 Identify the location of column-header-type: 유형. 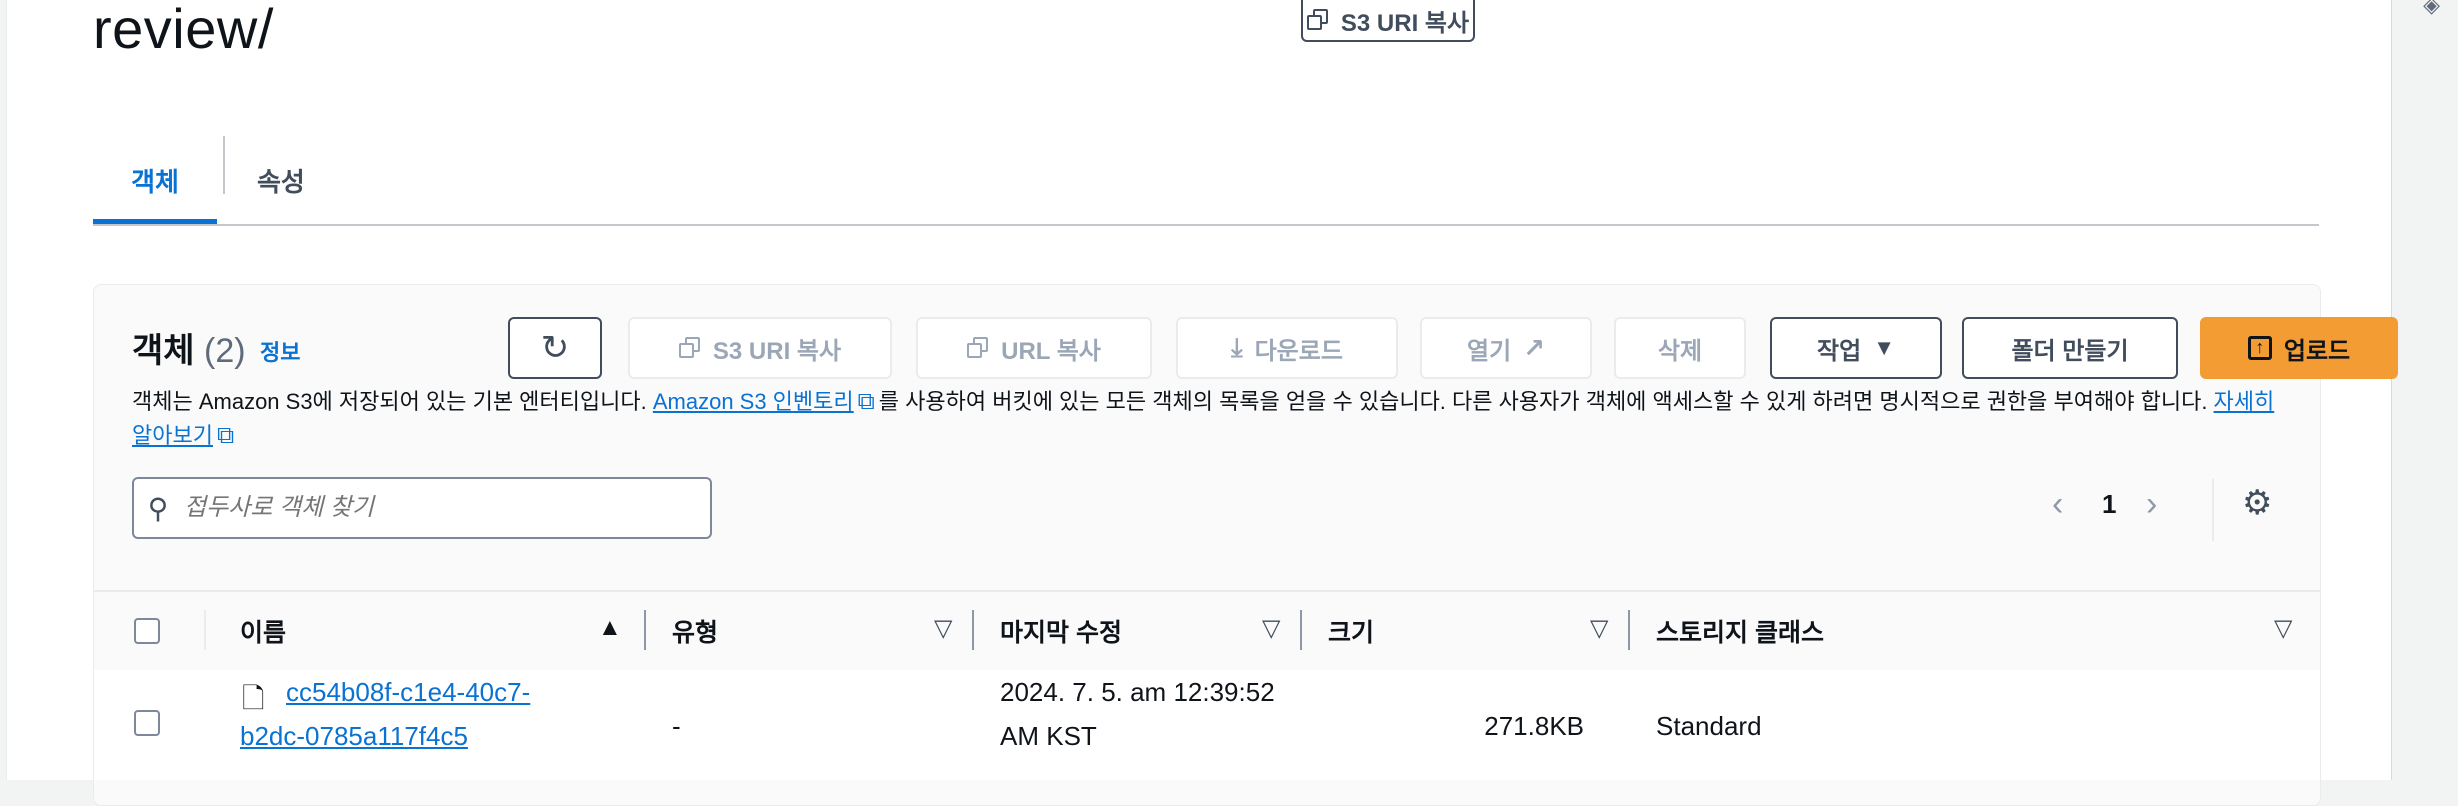
(695, 631).